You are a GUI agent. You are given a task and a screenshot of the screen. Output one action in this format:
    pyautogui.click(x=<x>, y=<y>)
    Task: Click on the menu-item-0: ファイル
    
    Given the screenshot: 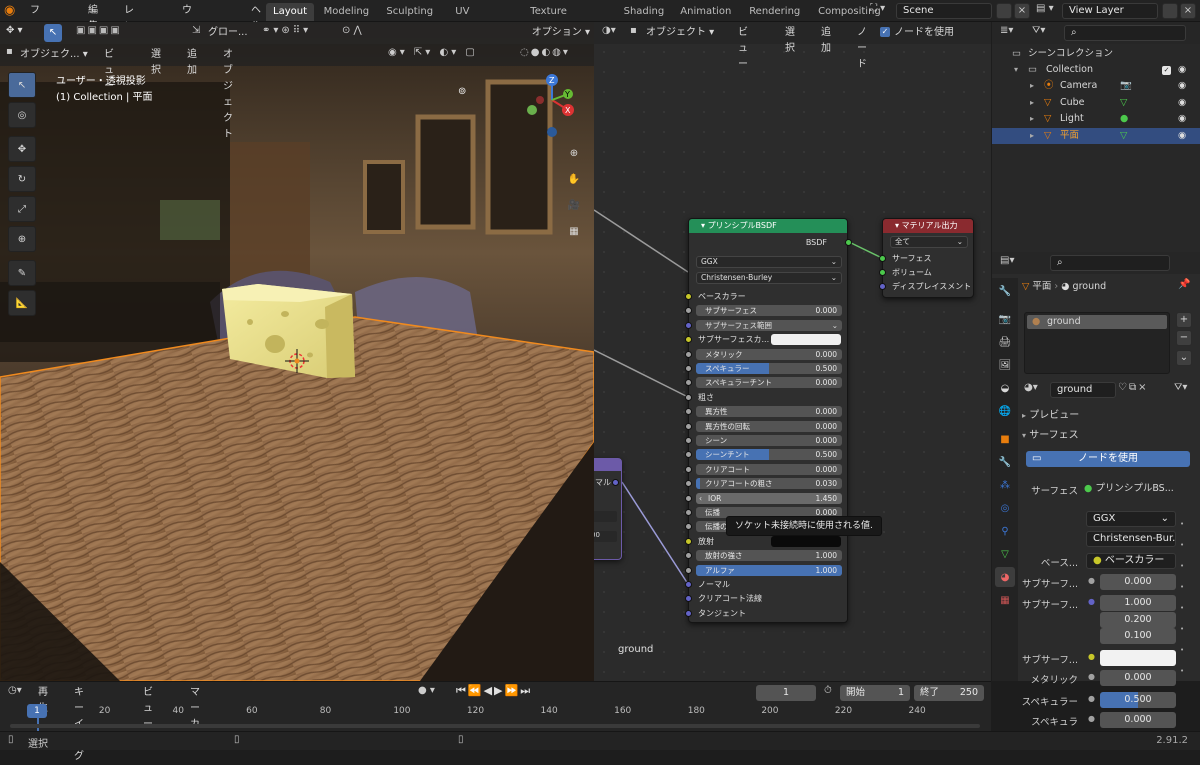 What is the action you would take?
    pyautogui.click(x=35, y=33)
    